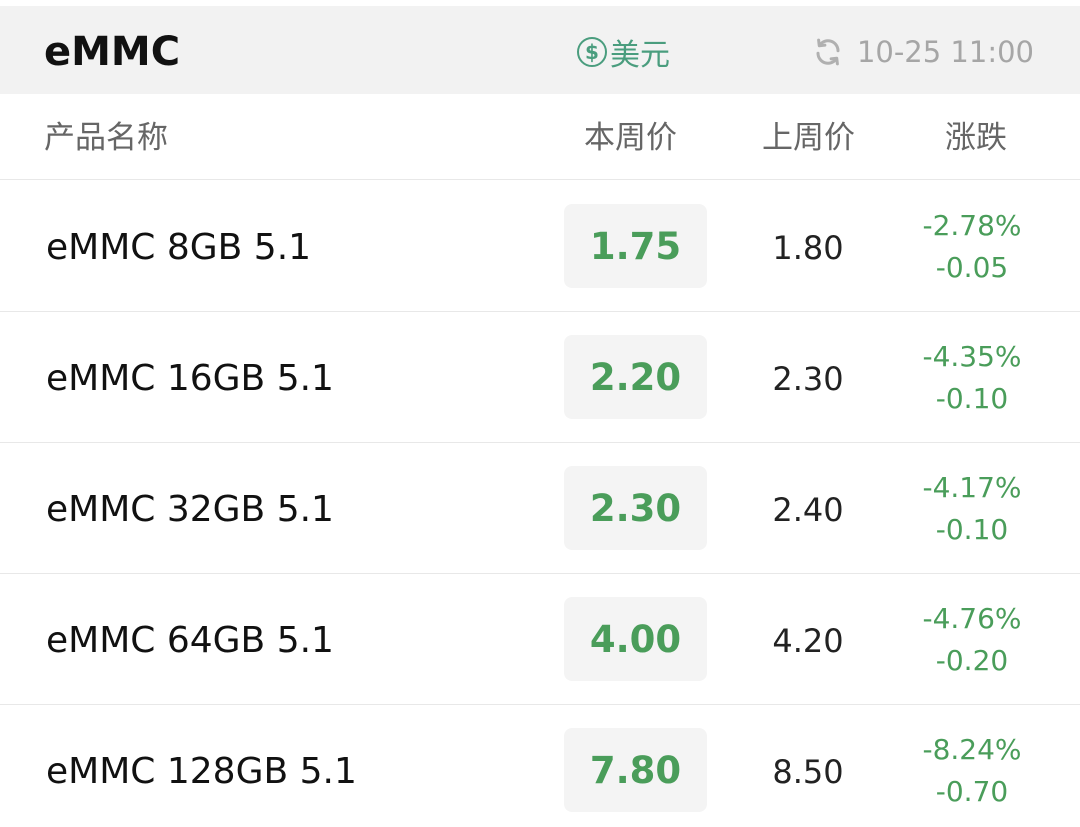 The height and width of the screenshot is (827, 1080). I want to click on price-change: -4.35% -0.10, so click(972, 378).